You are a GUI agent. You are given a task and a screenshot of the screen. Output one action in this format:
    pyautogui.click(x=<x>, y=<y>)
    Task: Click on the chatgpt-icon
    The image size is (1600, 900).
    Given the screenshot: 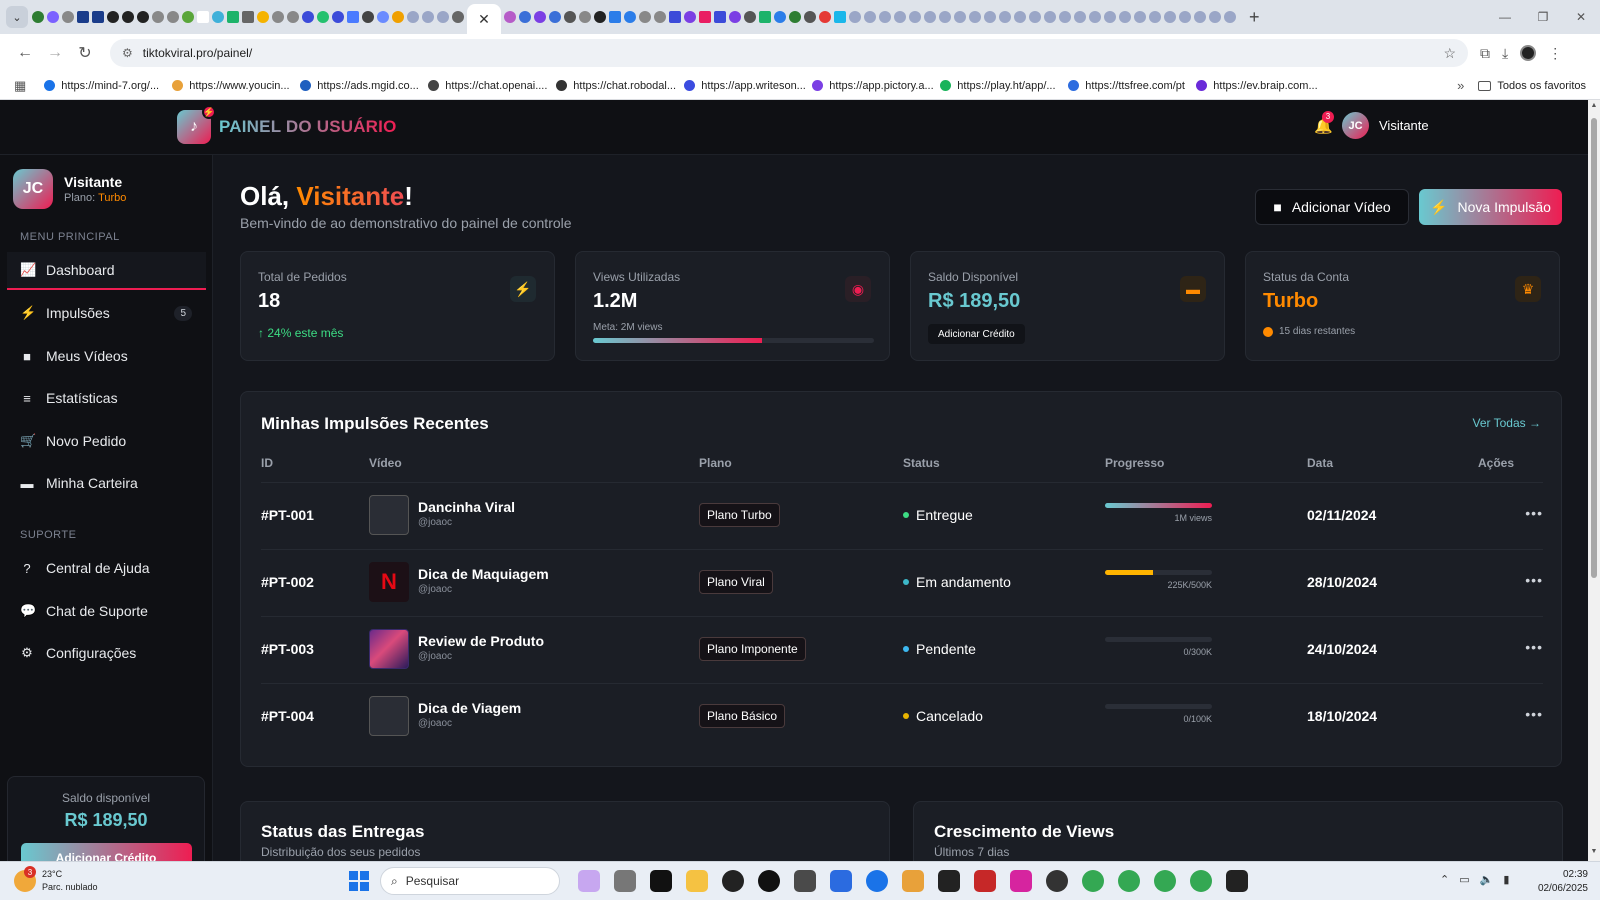 What is the action you would take?
    pyautogui.click(x=1057, y=881)
    